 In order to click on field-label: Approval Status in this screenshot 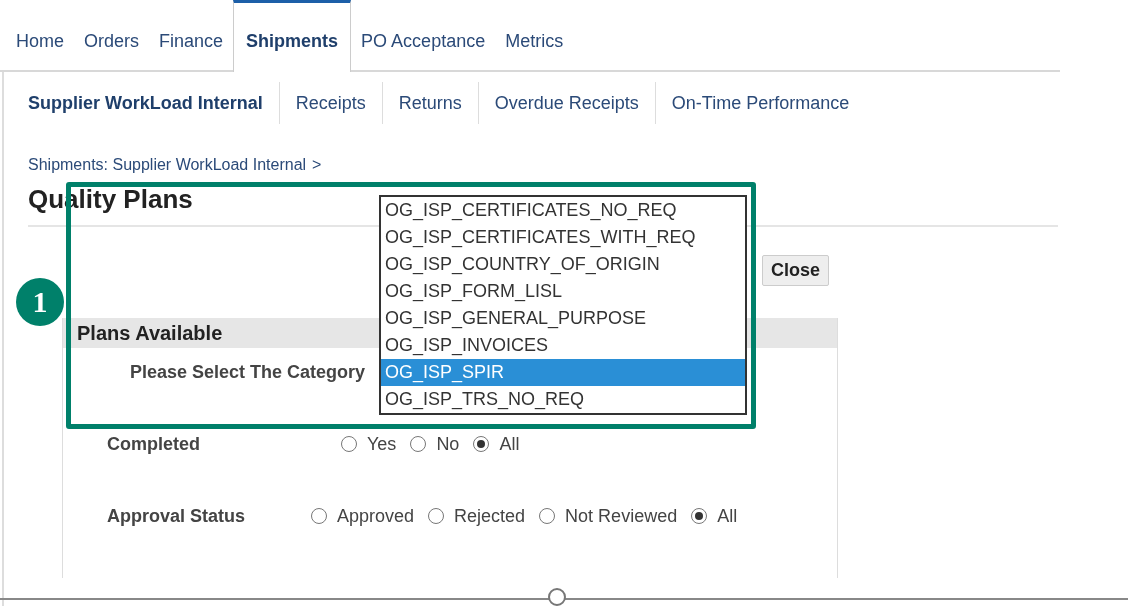, I will do `click(176, 516)`.